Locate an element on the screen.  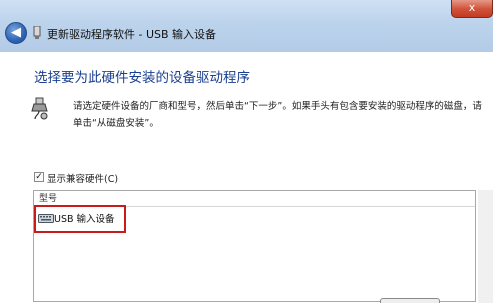
next-button-partial is located at coordinates (410, 300).